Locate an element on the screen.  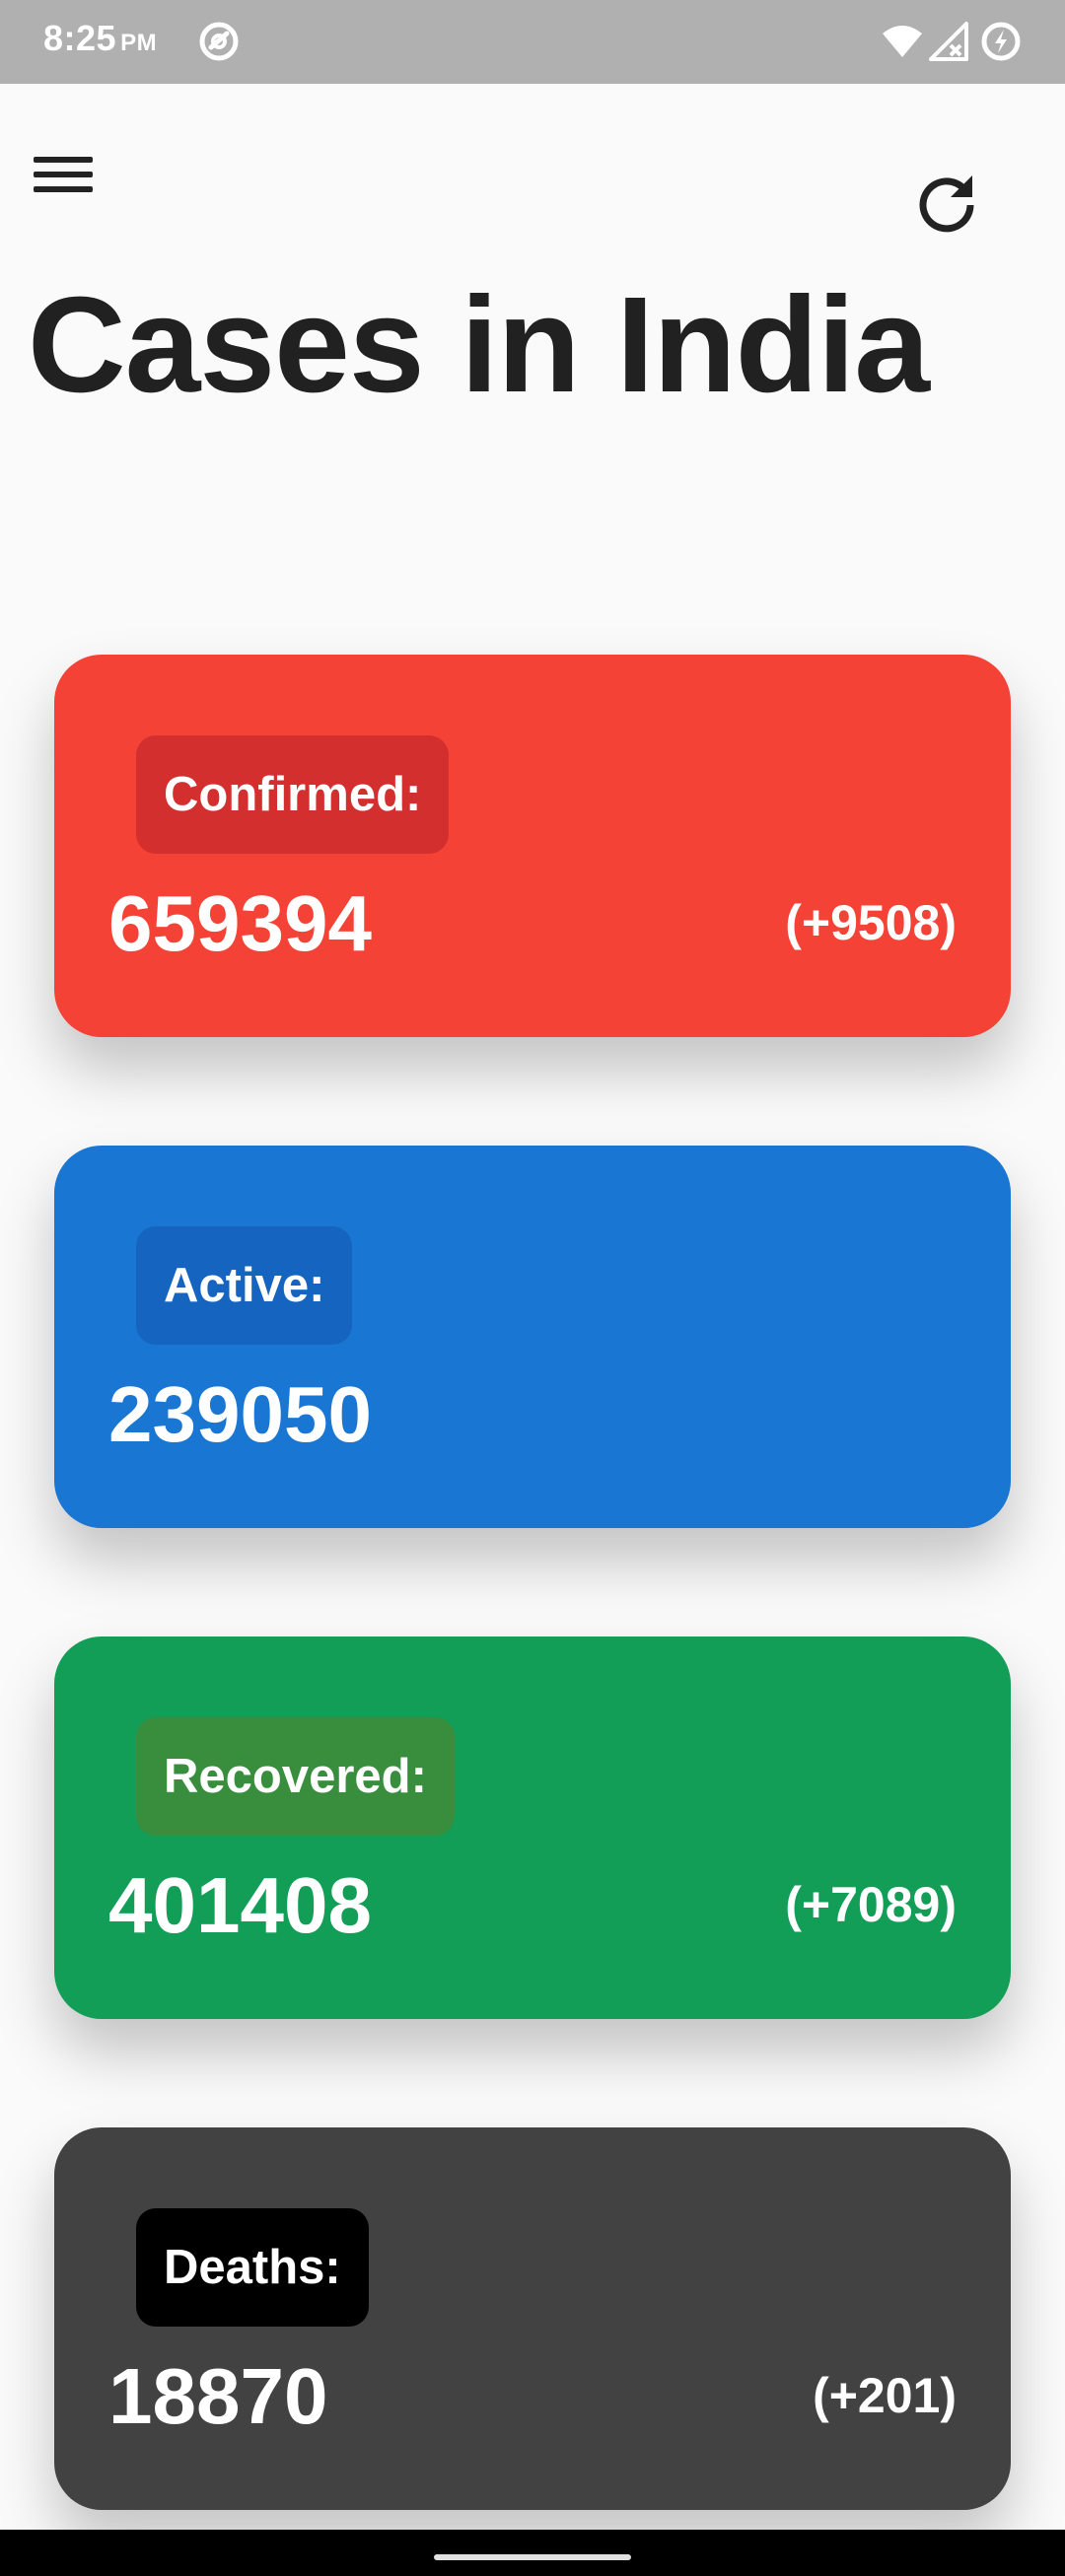
status-bar: 8:25 PM is located at coordinates (532, 42).